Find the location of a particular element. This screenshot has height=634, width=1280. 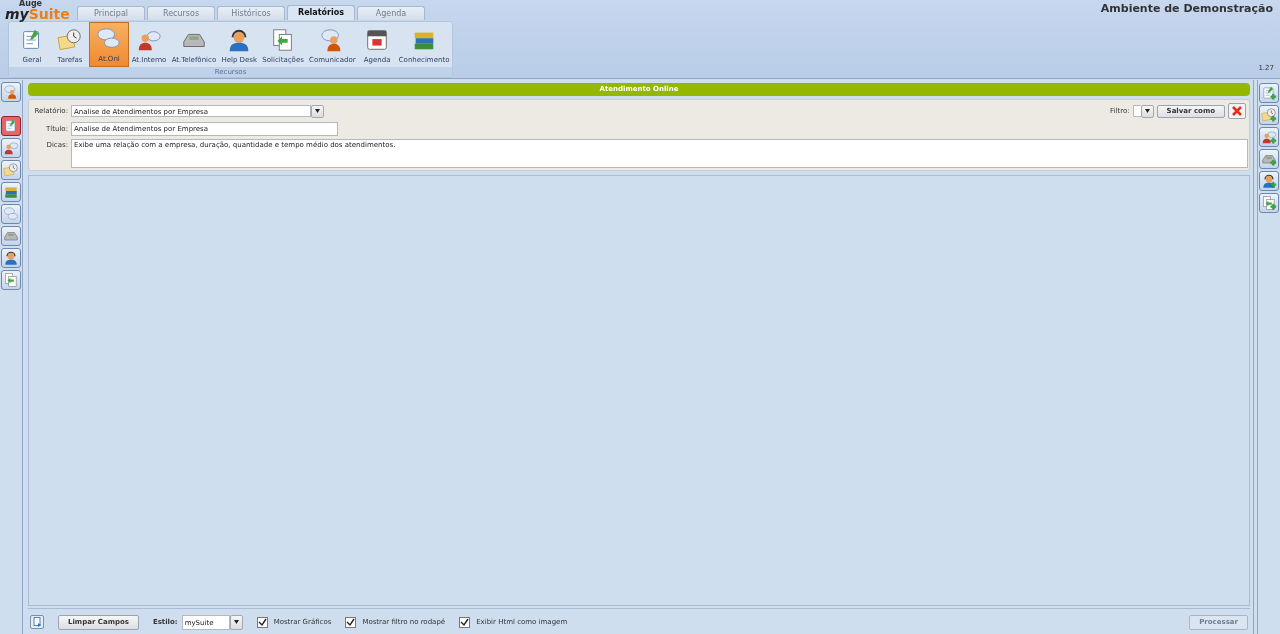

headset-icon is located at coordinates (11, 258).